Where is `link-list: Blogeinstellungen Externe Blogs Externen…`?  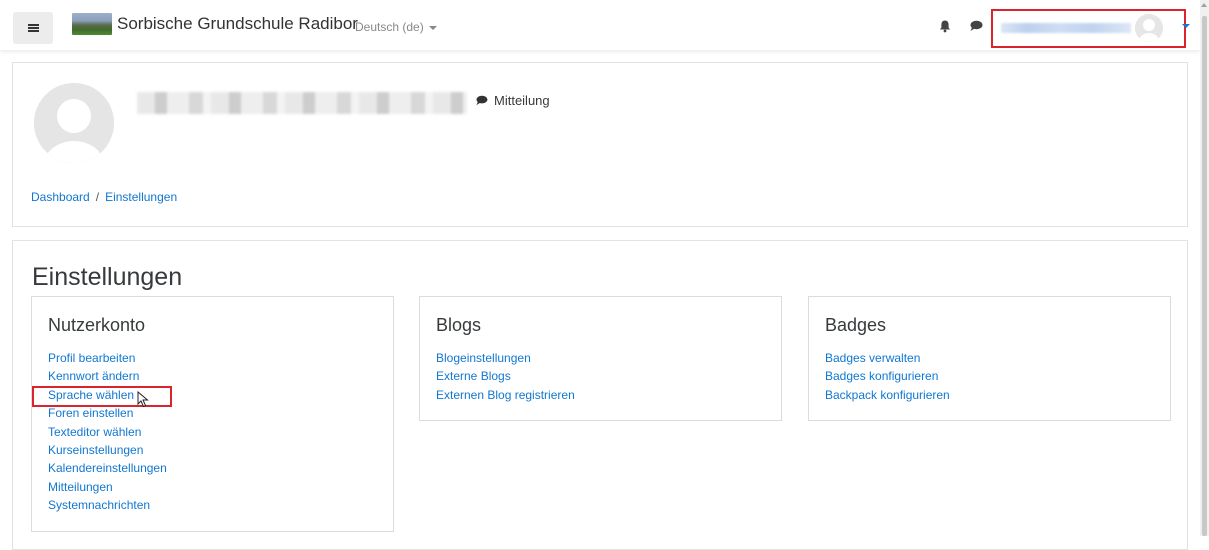 link-list: Blogeinstellungen Externe Blogs Externen… is located at coordinates (505, 376).